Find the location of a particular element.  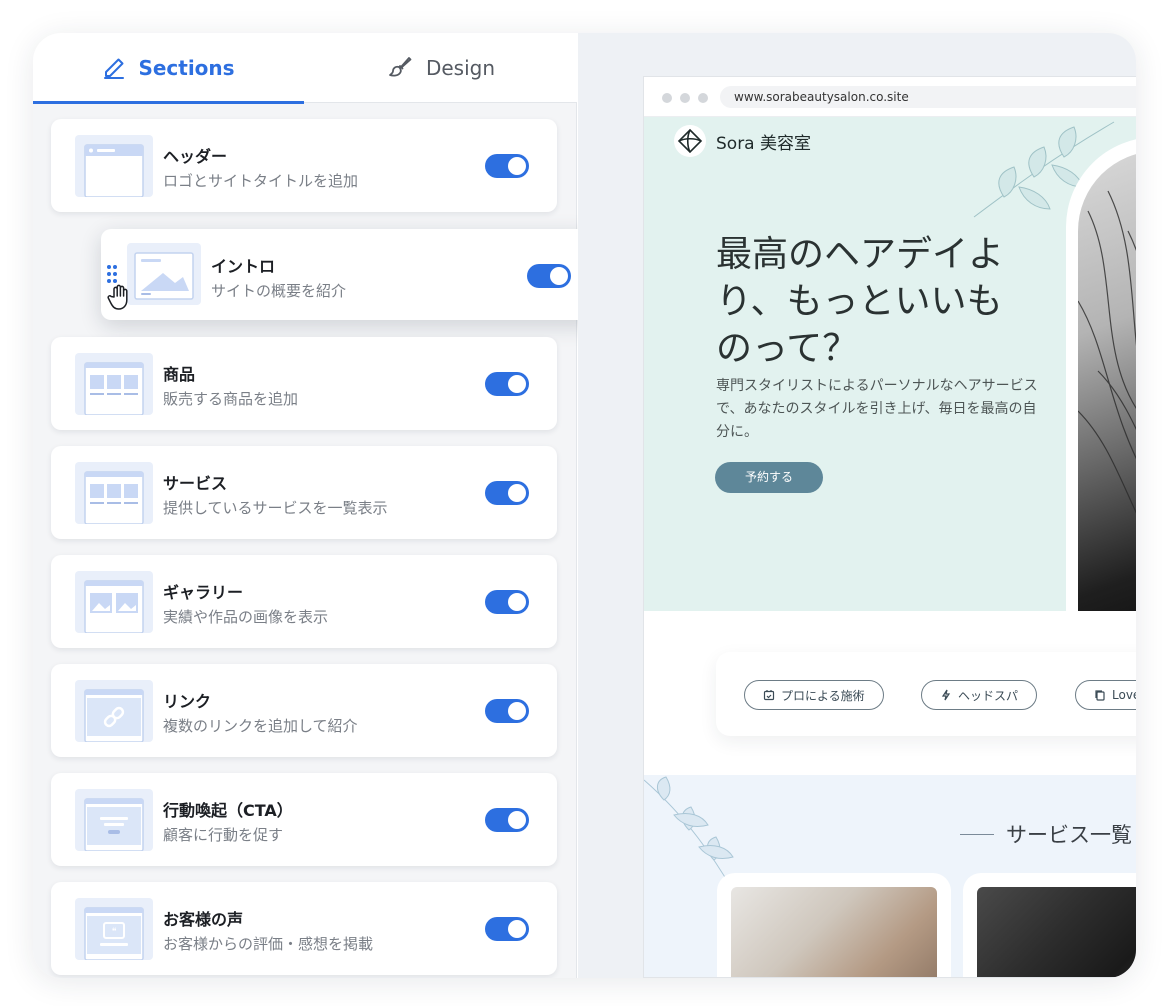

section-card-gallery: ギャラリー 実績や作品の画像を表示 is located at coordinates (304, 601).